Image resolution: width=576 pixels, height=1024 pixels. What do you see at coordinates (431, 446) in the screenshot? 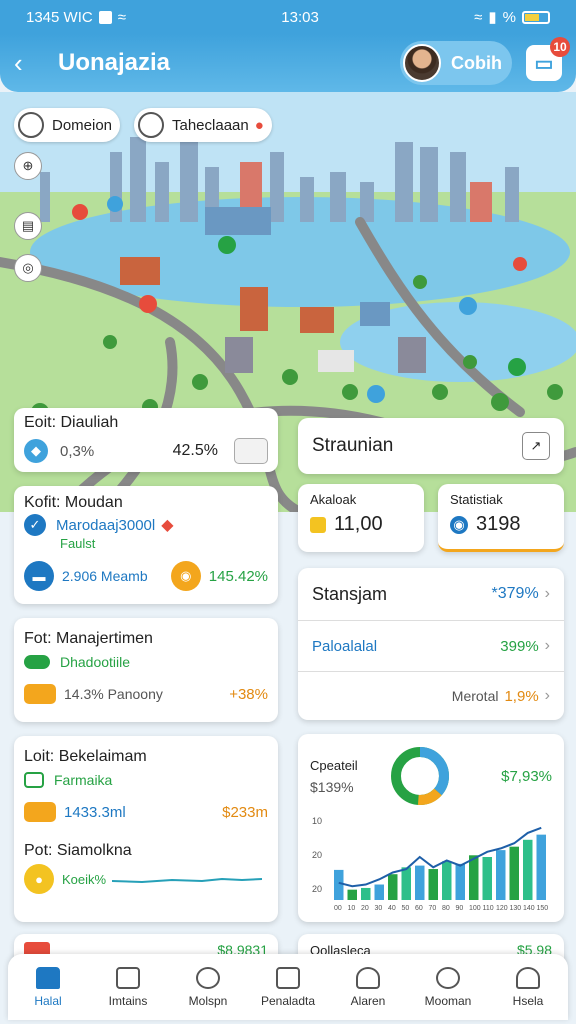
I see `card-straunian: Straunian ↗` at bounding box center [431, 446].